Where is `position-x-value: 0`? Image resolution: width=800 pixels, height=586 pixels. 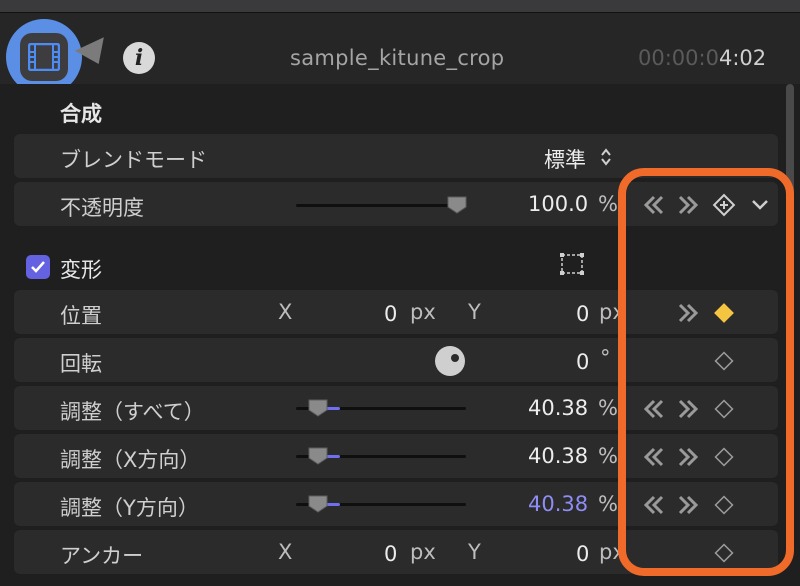 position-x-value: 0 is located at coordinates (390, 314).